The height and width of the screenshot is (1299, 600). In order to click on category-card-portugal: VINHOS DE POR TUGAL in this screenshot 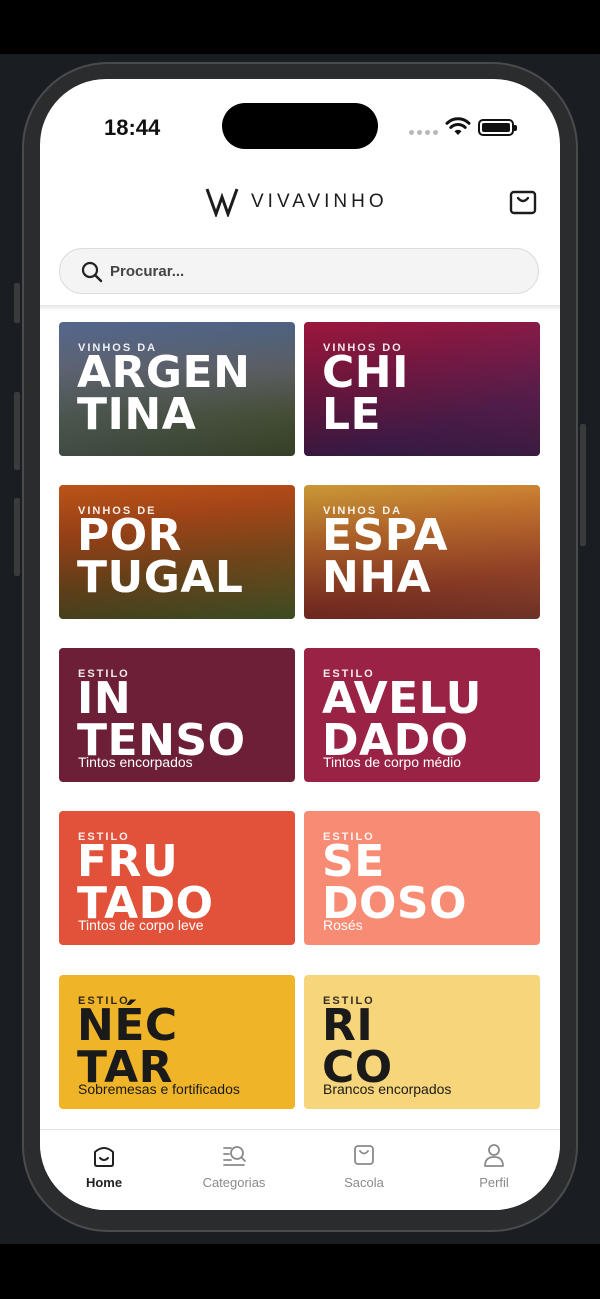, I will do `click(177, 552)`.